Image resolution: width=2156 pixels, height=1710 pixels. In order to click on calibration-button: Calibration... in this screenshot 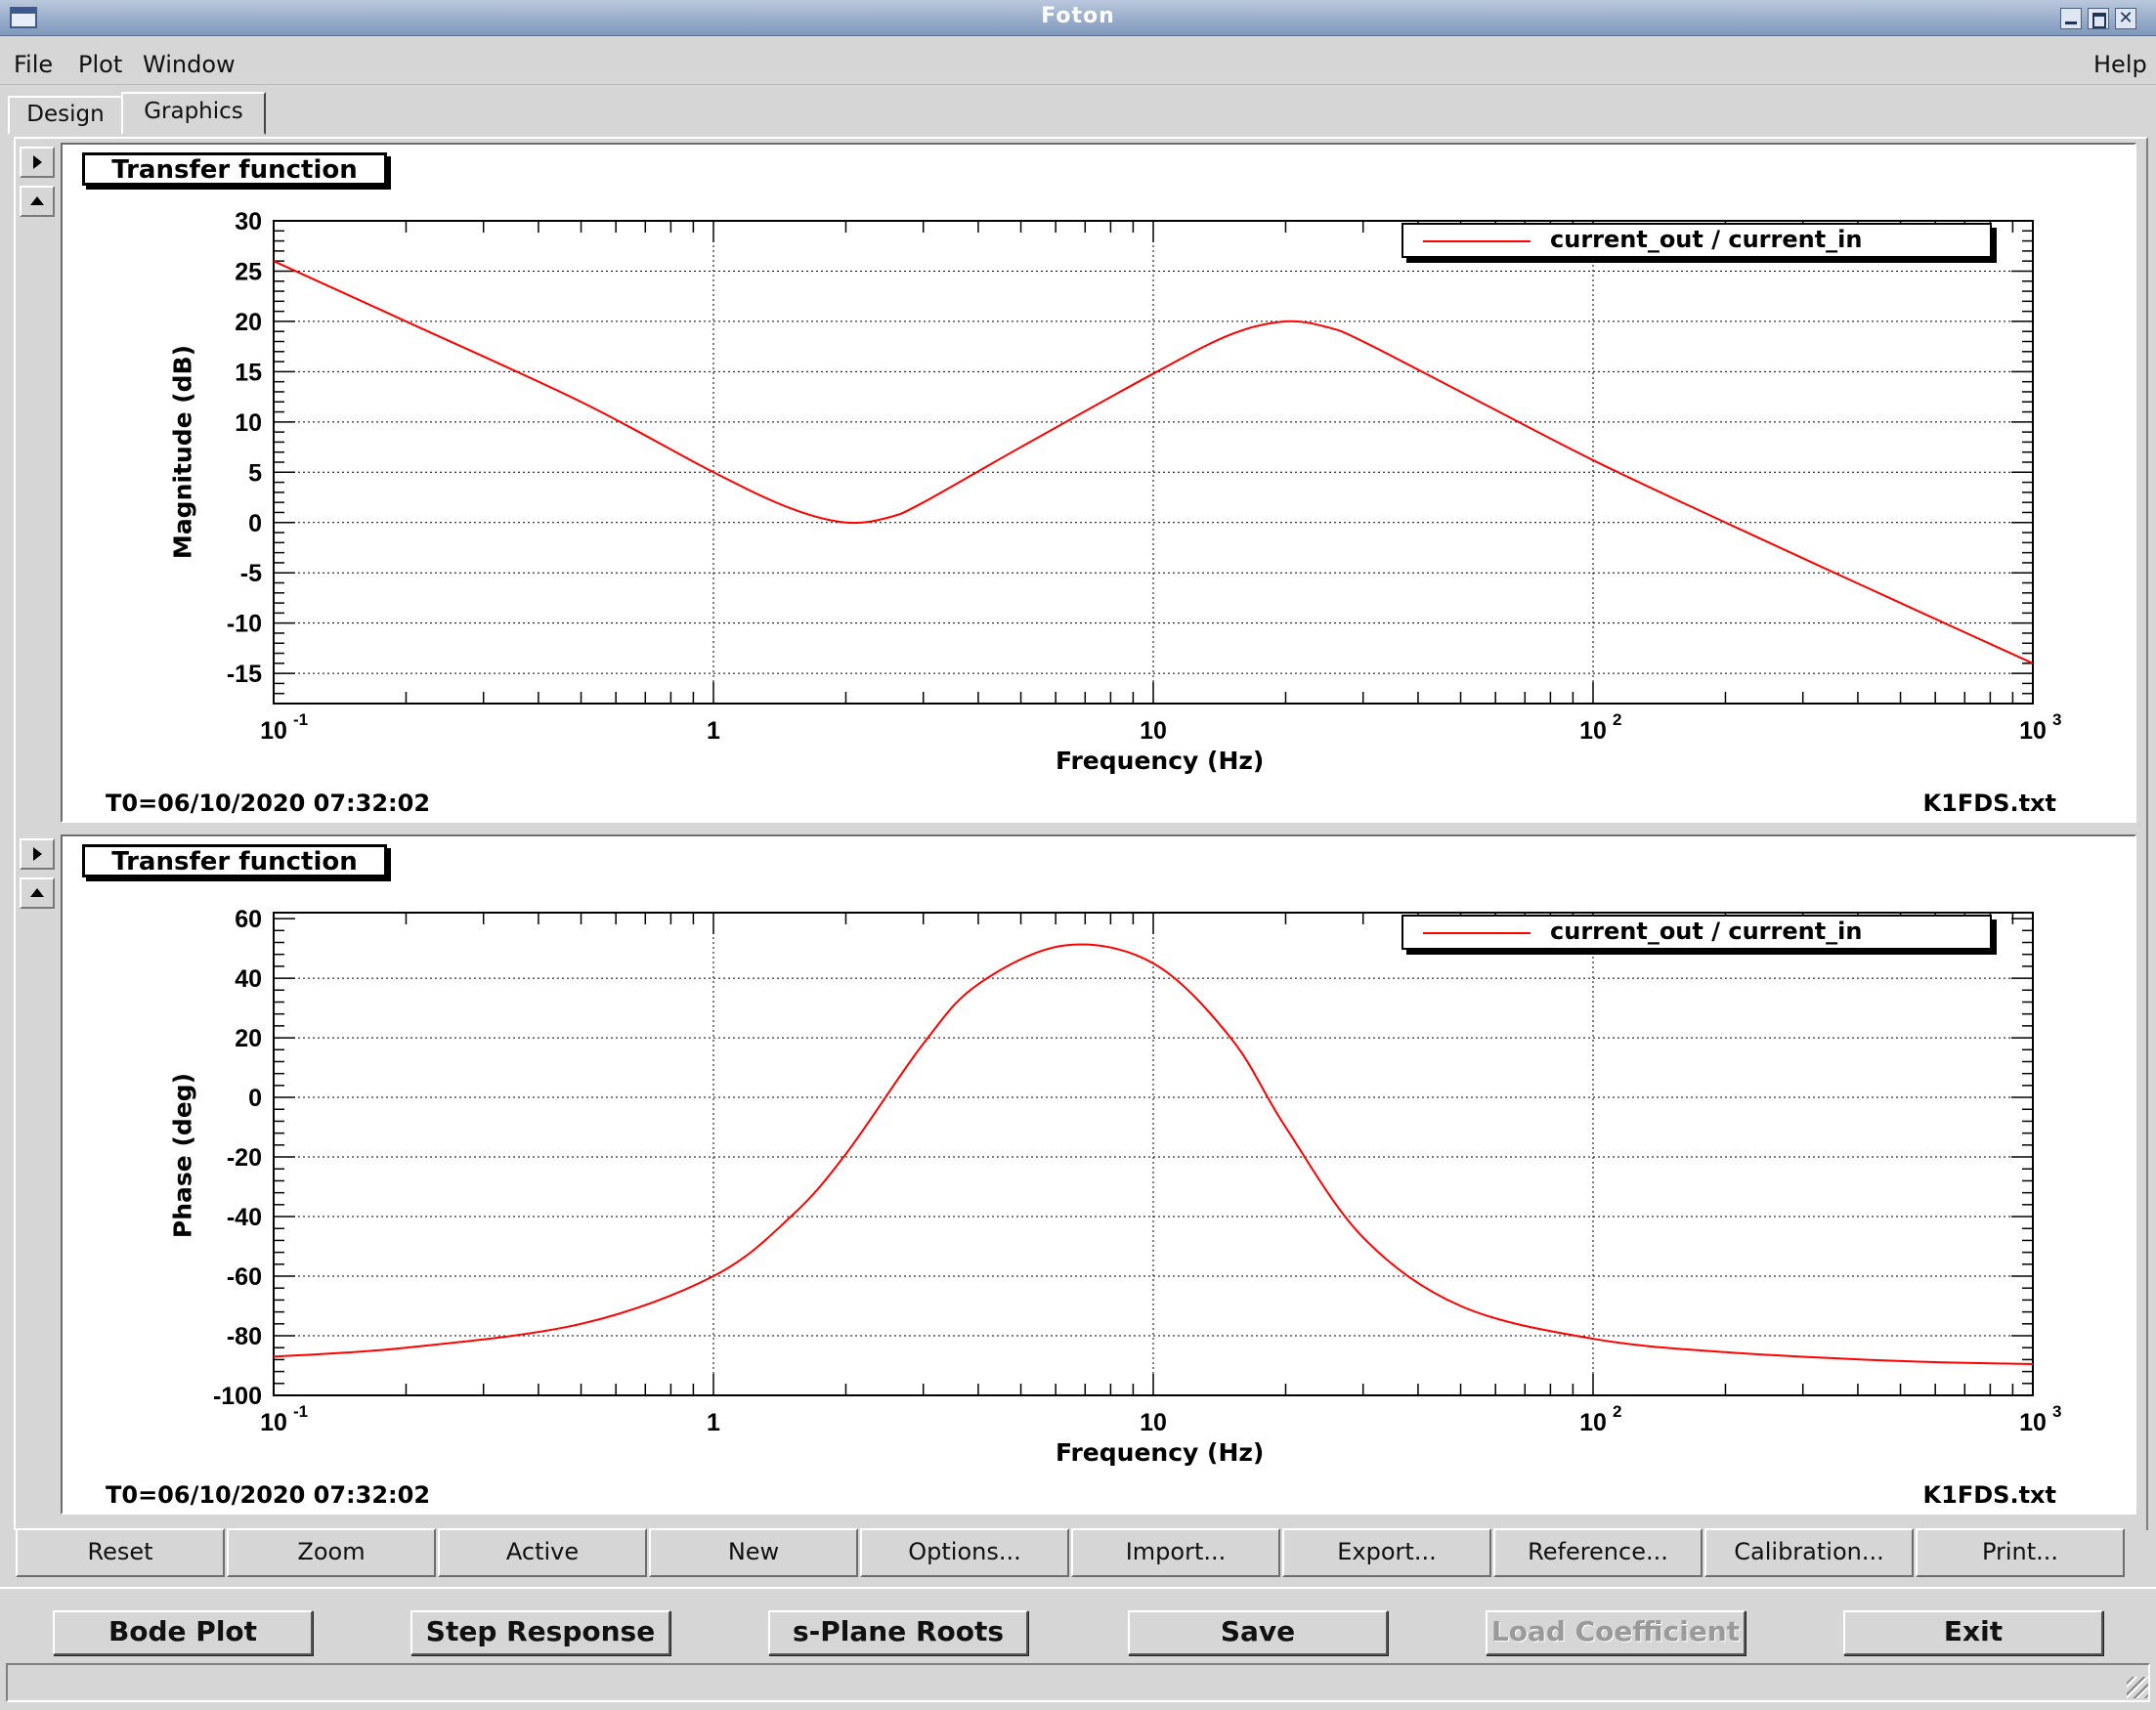, I will do `click(1809, 1552)`.